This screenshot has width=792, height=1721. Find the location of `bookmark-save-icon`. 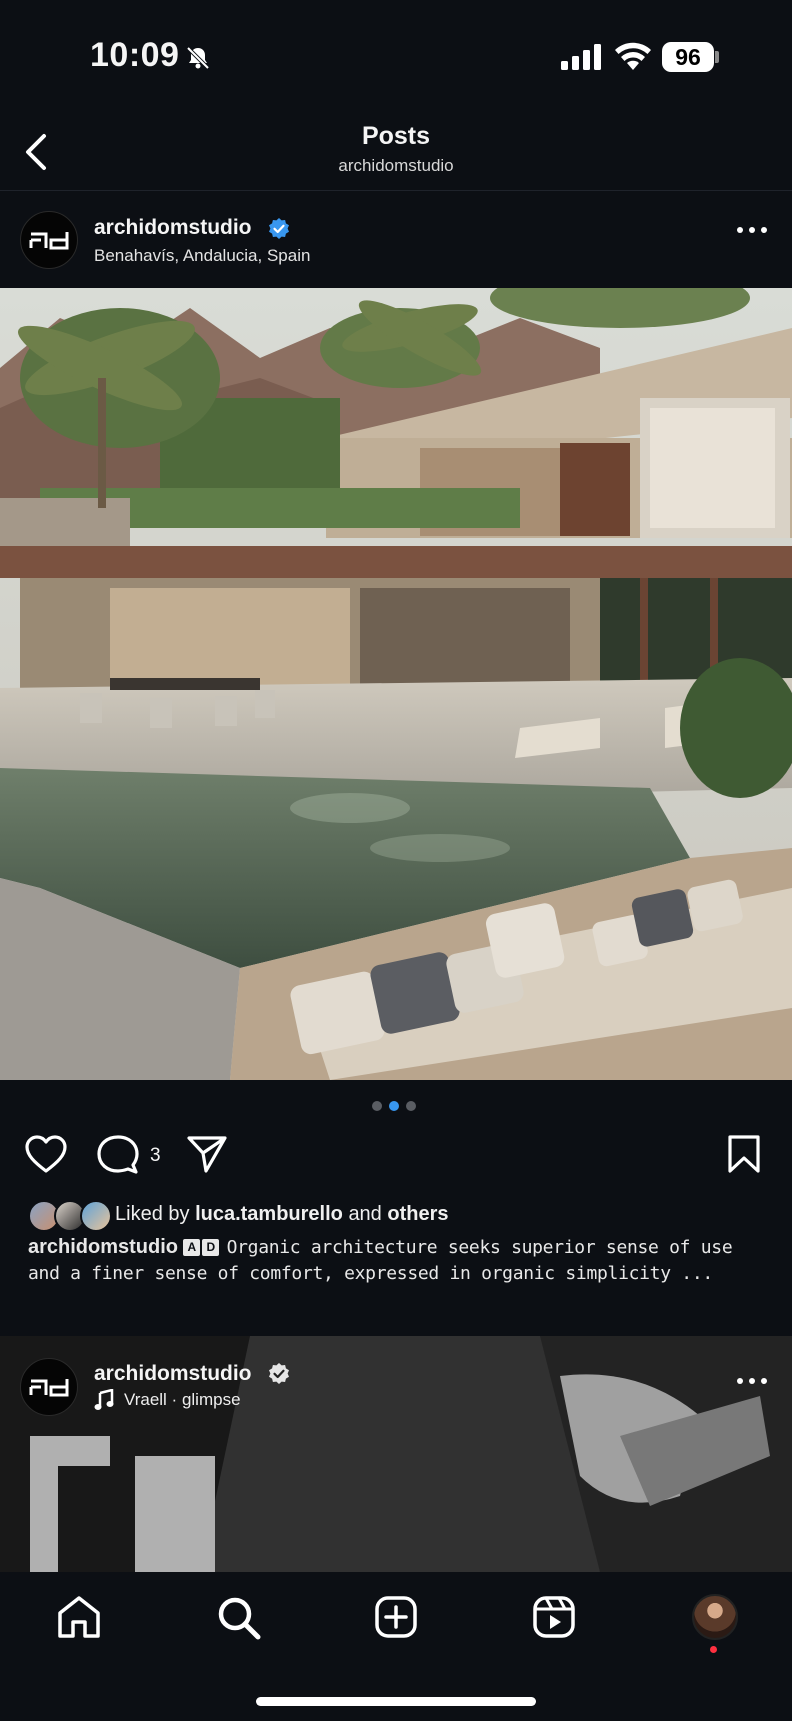

bookmark-save-icon is located at coordinates (744, 1154).